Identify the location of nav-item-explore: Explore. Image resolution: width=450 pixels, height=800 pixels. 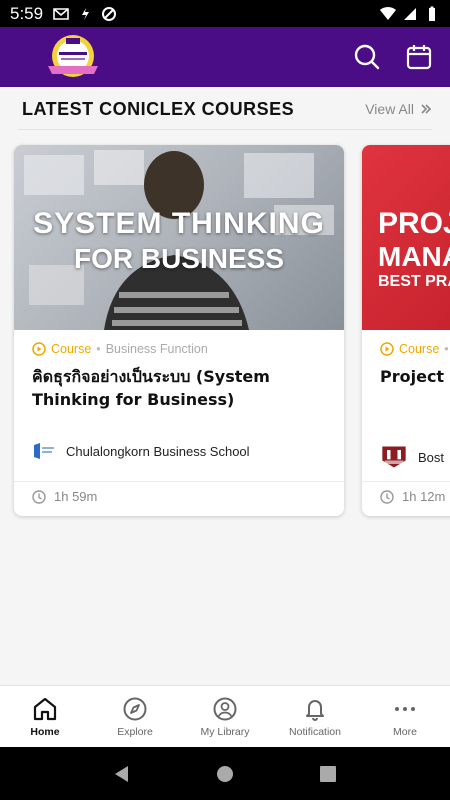
(135, 716).